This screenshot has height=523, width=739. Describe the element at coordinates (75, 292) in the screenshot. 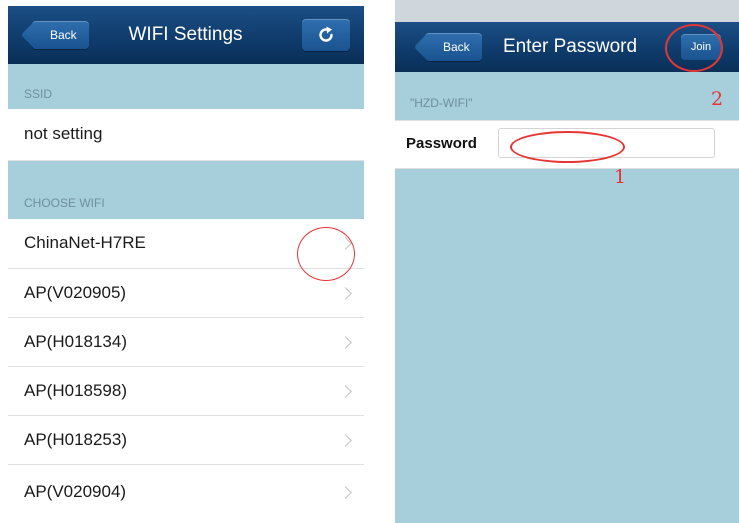

I see `wifi-name: AP(V020905)` at that location.